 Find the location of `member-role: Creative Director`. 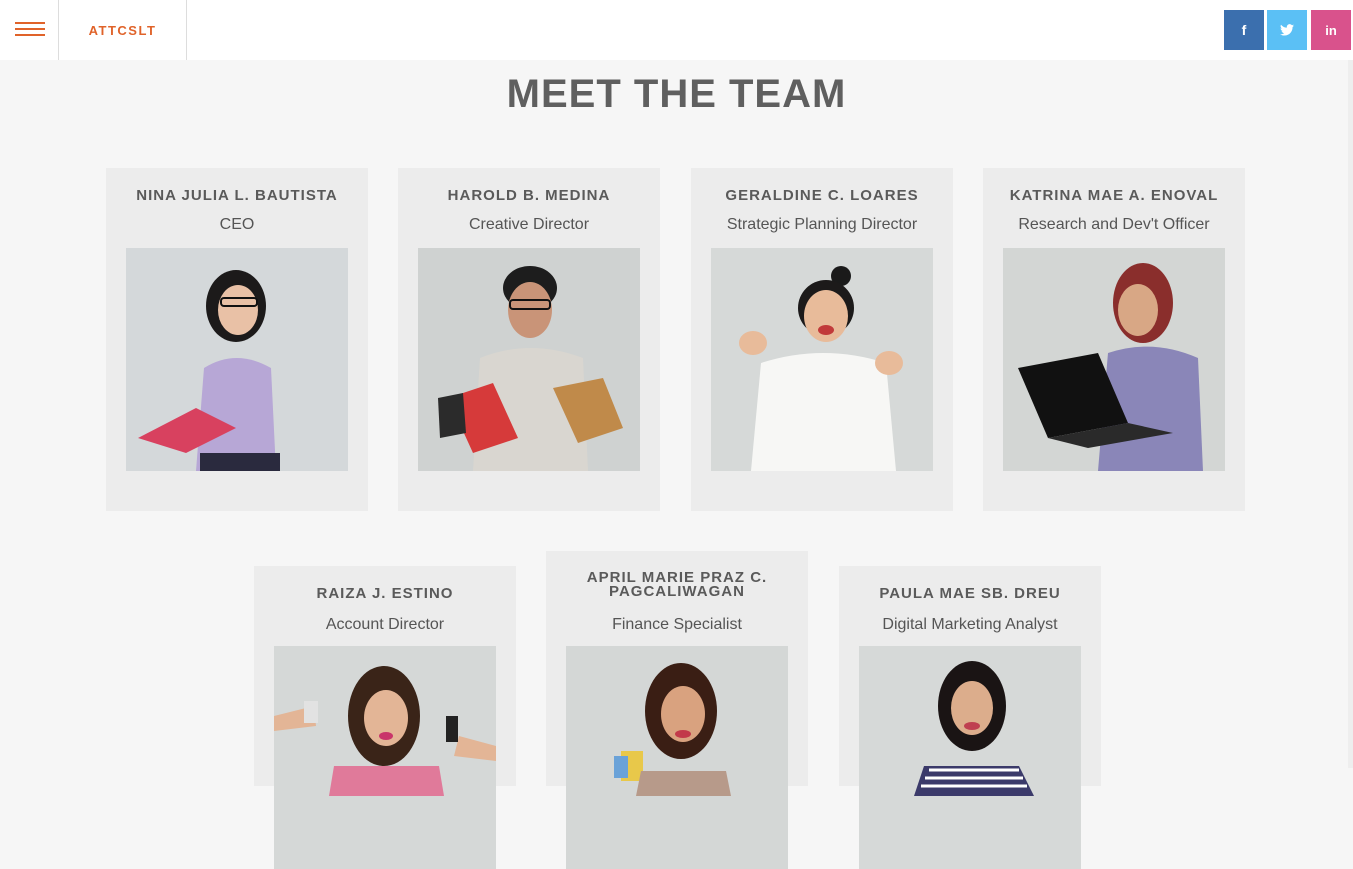

member-role: Creative Director is located at coordinates (529, 224).